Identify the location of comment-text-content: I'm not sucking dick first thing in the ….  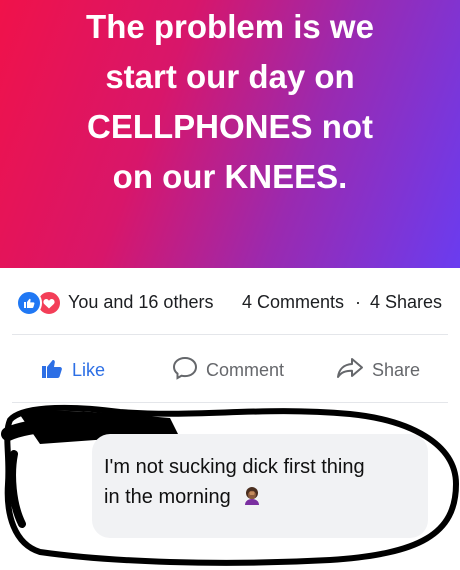
(234, 482).